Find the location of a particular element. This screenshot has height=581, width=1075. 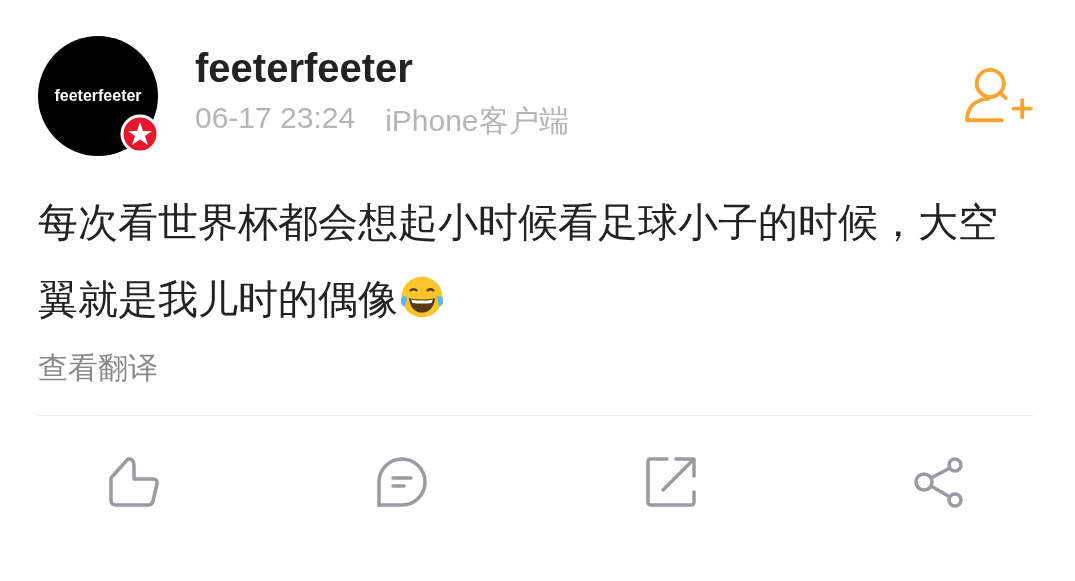

share-icon is located at coordinates (939, 482).